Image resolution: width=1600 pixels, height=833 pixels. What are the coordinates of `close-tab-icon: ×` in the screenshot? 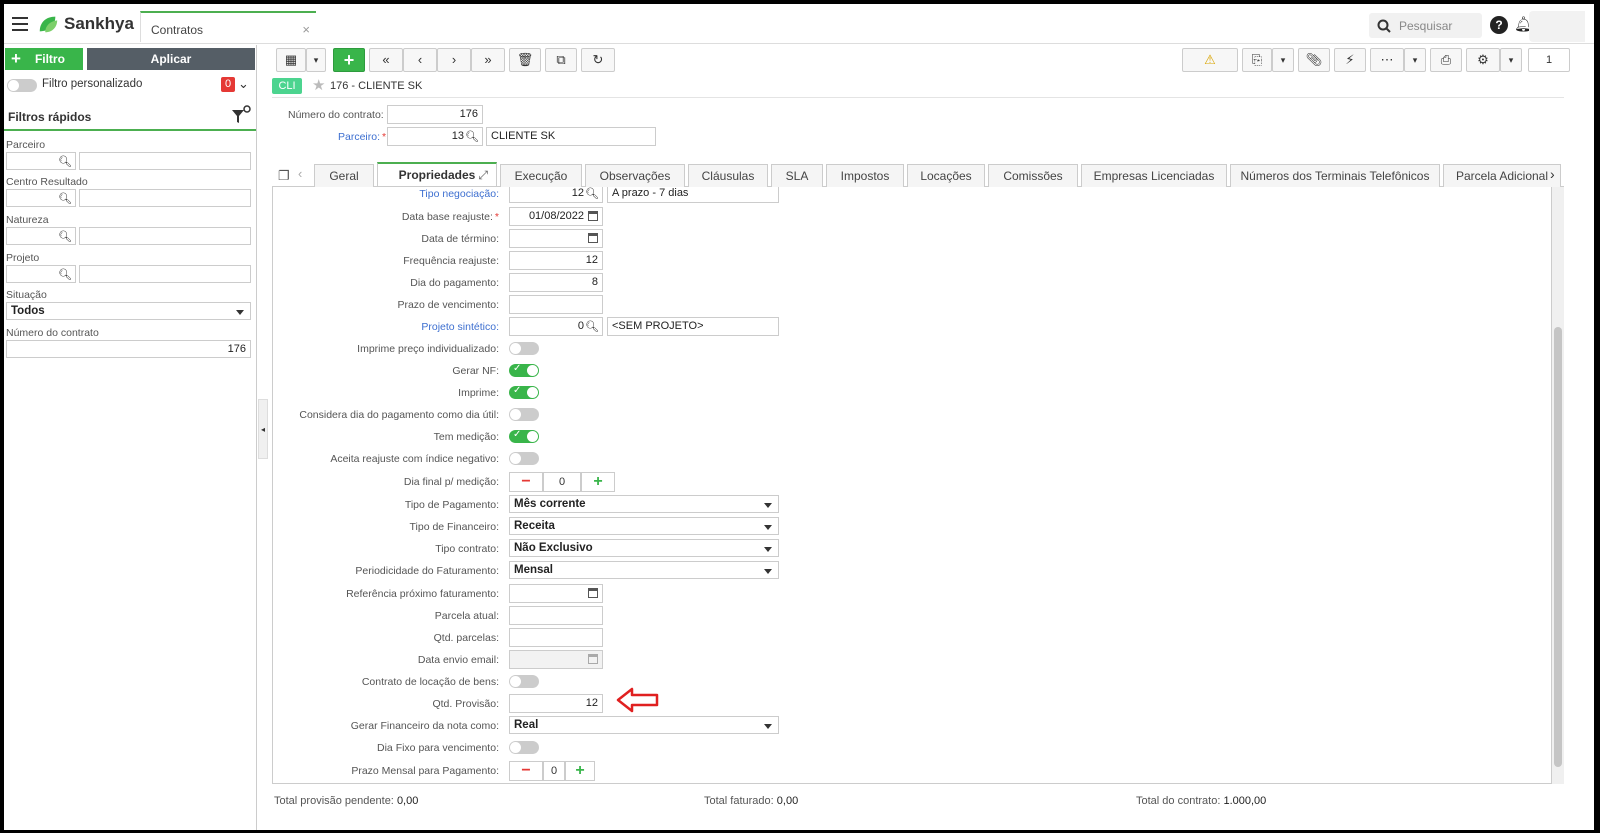 It's located at (306, 29).